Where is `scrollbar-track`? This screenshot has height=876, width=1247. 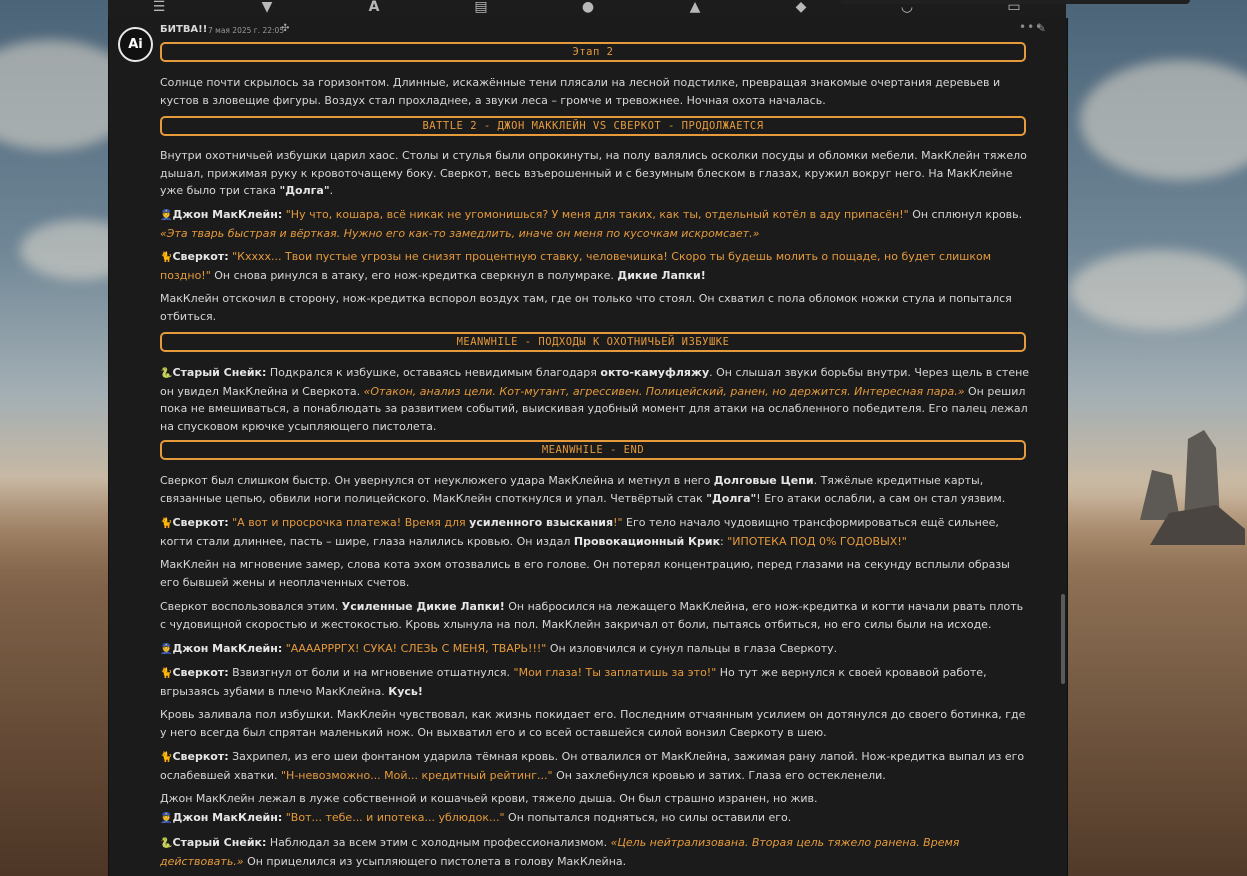 scrollbar-track is located at coordinates (1063, 447).